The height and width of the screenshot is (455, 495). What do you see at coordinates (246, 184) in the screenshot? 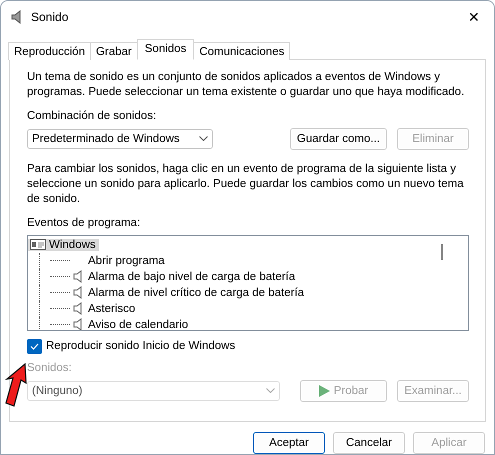
I see `description-text: Para cambiar los sonidos, haga clic en un evento de programa de la siguiente lista y seleccione un sonido para aplicarlo. Puede guardar los cambios como un nuevo tema de sonido.` at bounding box center [246, 184].